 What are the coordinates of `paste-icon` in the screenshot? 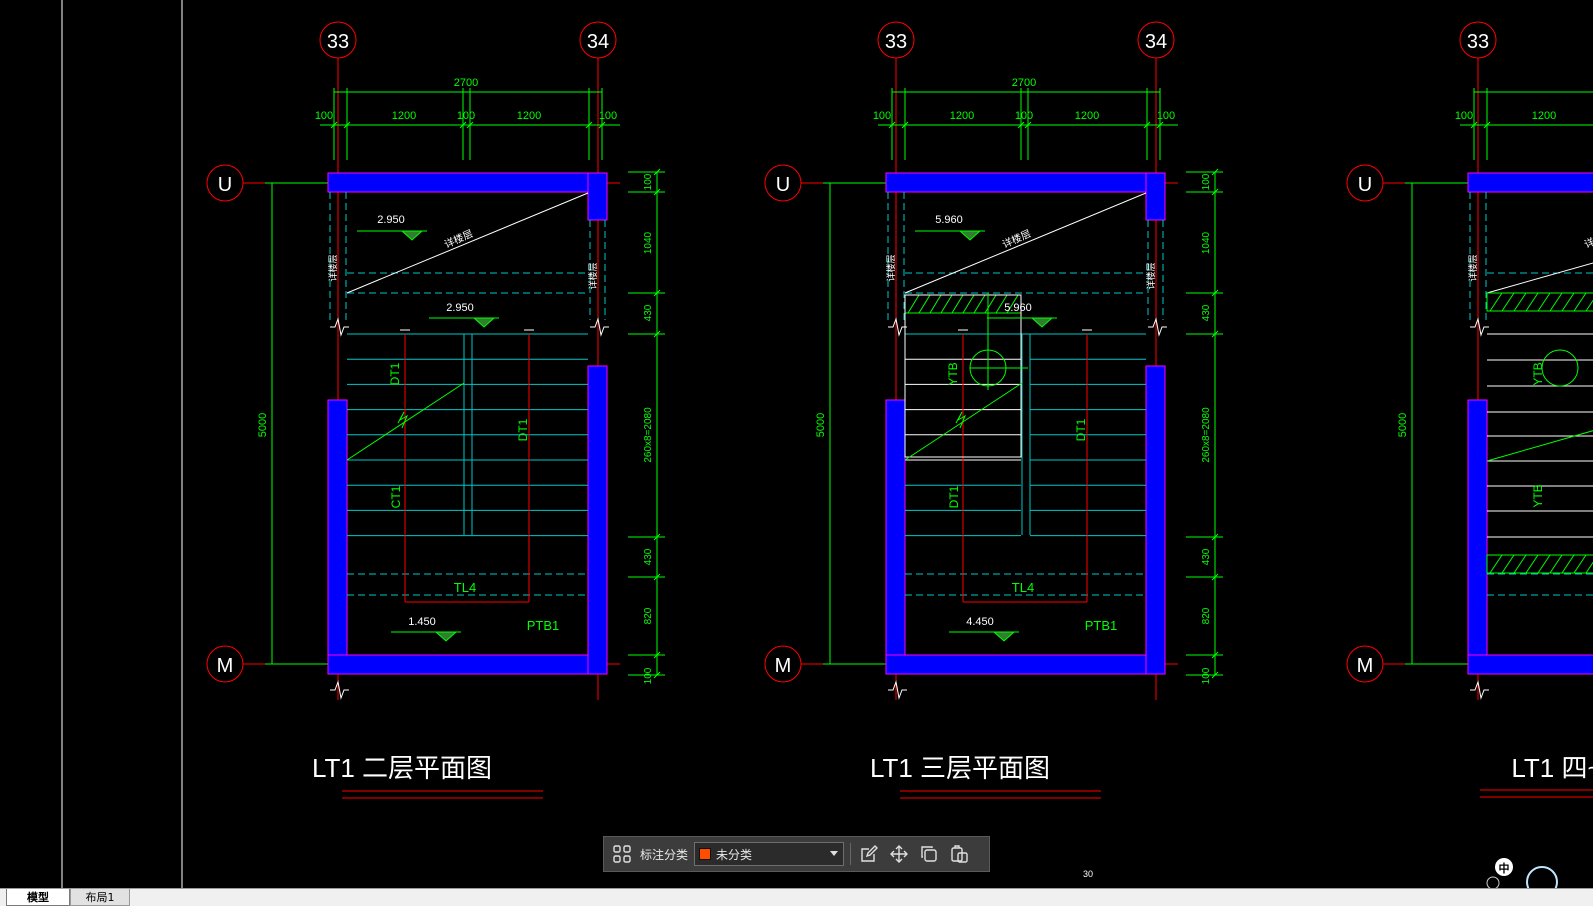 It's located at (959, 854).